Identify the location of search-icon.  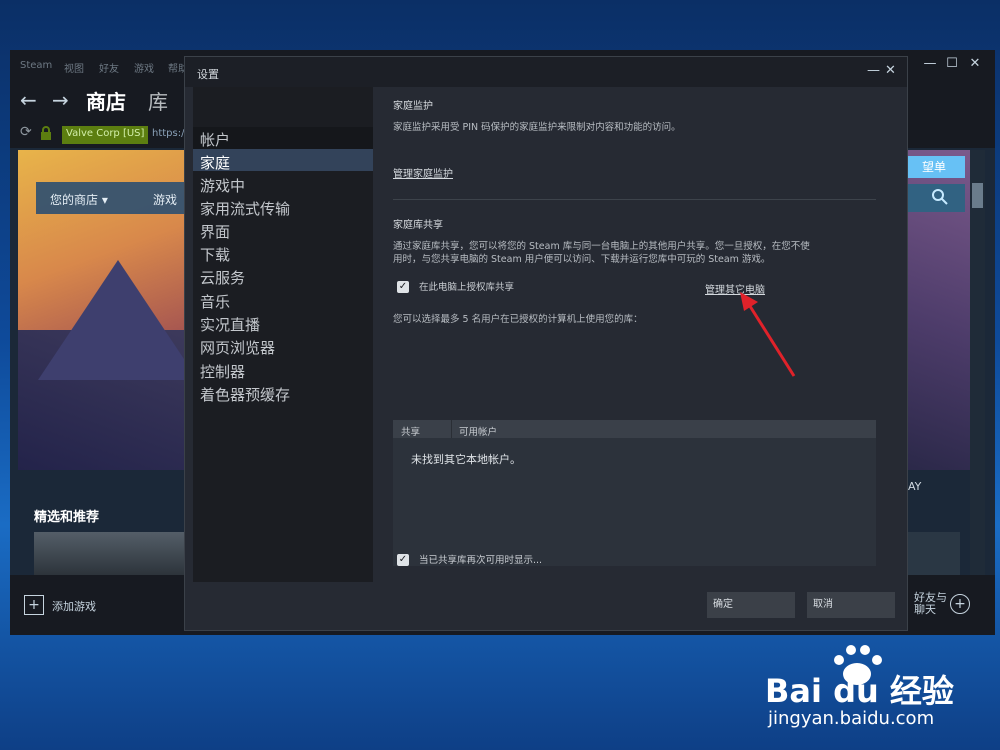
(940, 197).